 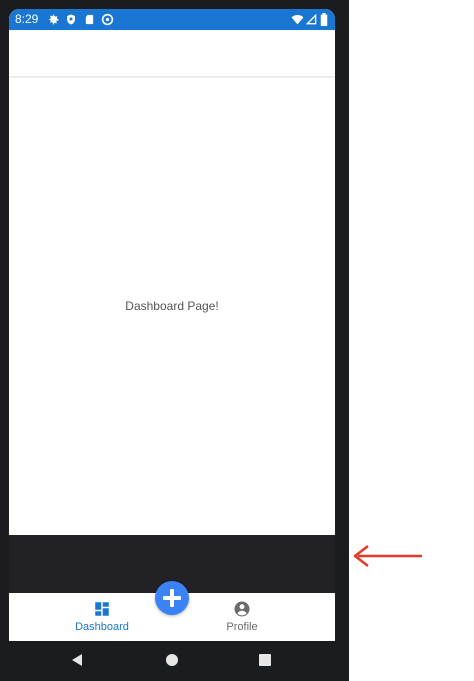 I want to click on tab-profile: Profile, so click(x=242, y=617).